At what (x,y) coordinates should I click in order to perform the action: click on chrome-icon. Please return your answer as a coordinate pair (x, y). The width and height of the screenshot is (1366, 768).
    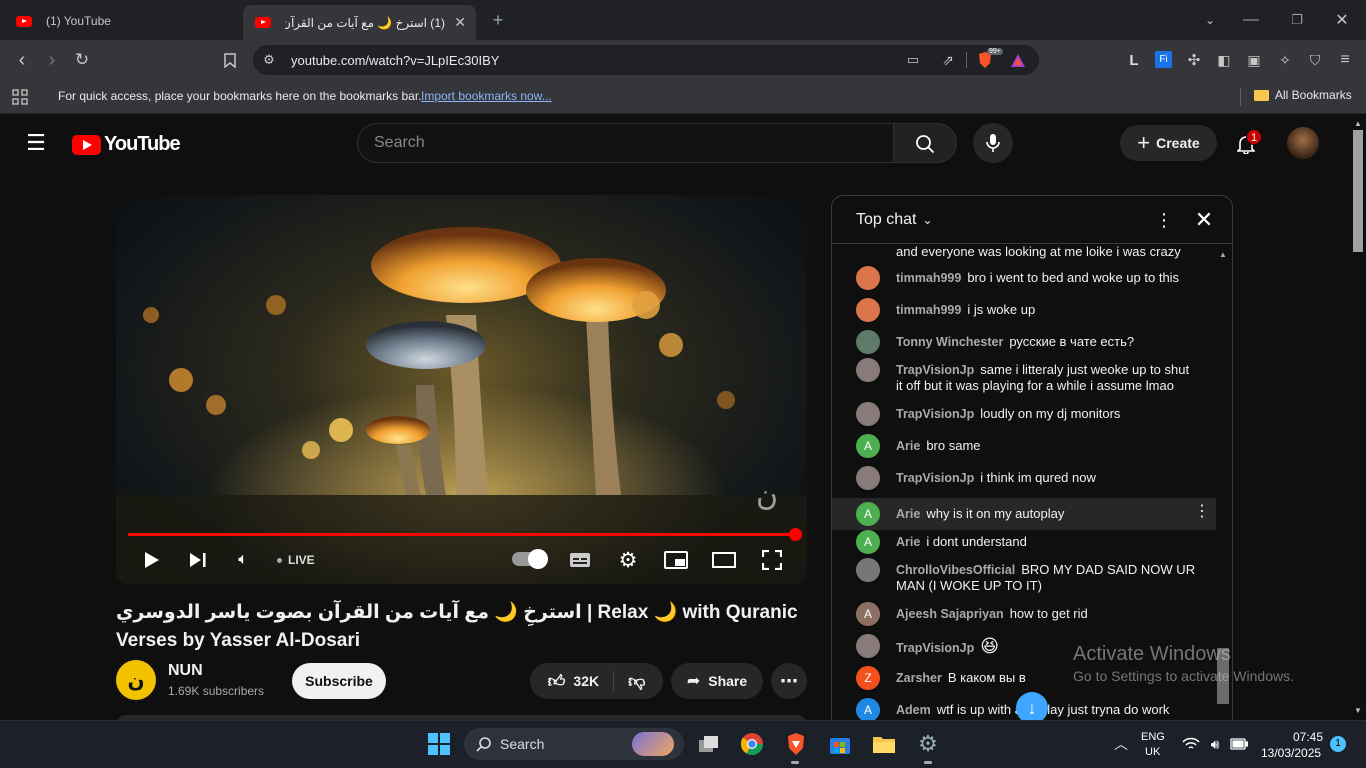
    Looking at the image, I should click on (752, 744).